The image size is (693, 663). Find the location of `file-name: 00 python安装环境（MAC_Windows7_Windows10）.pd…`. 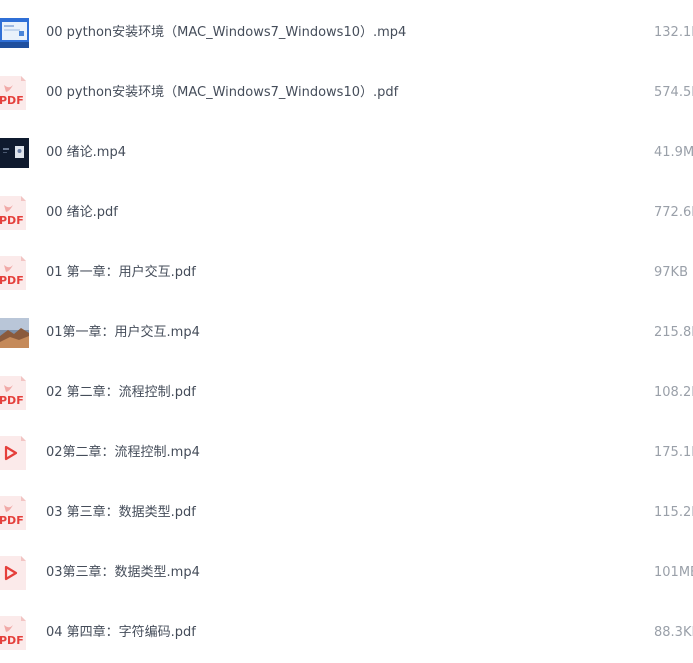

file-name: 00 python安装环境（MAC_Windows7_Windows10）.pd… is located at coordinates (222, 93).